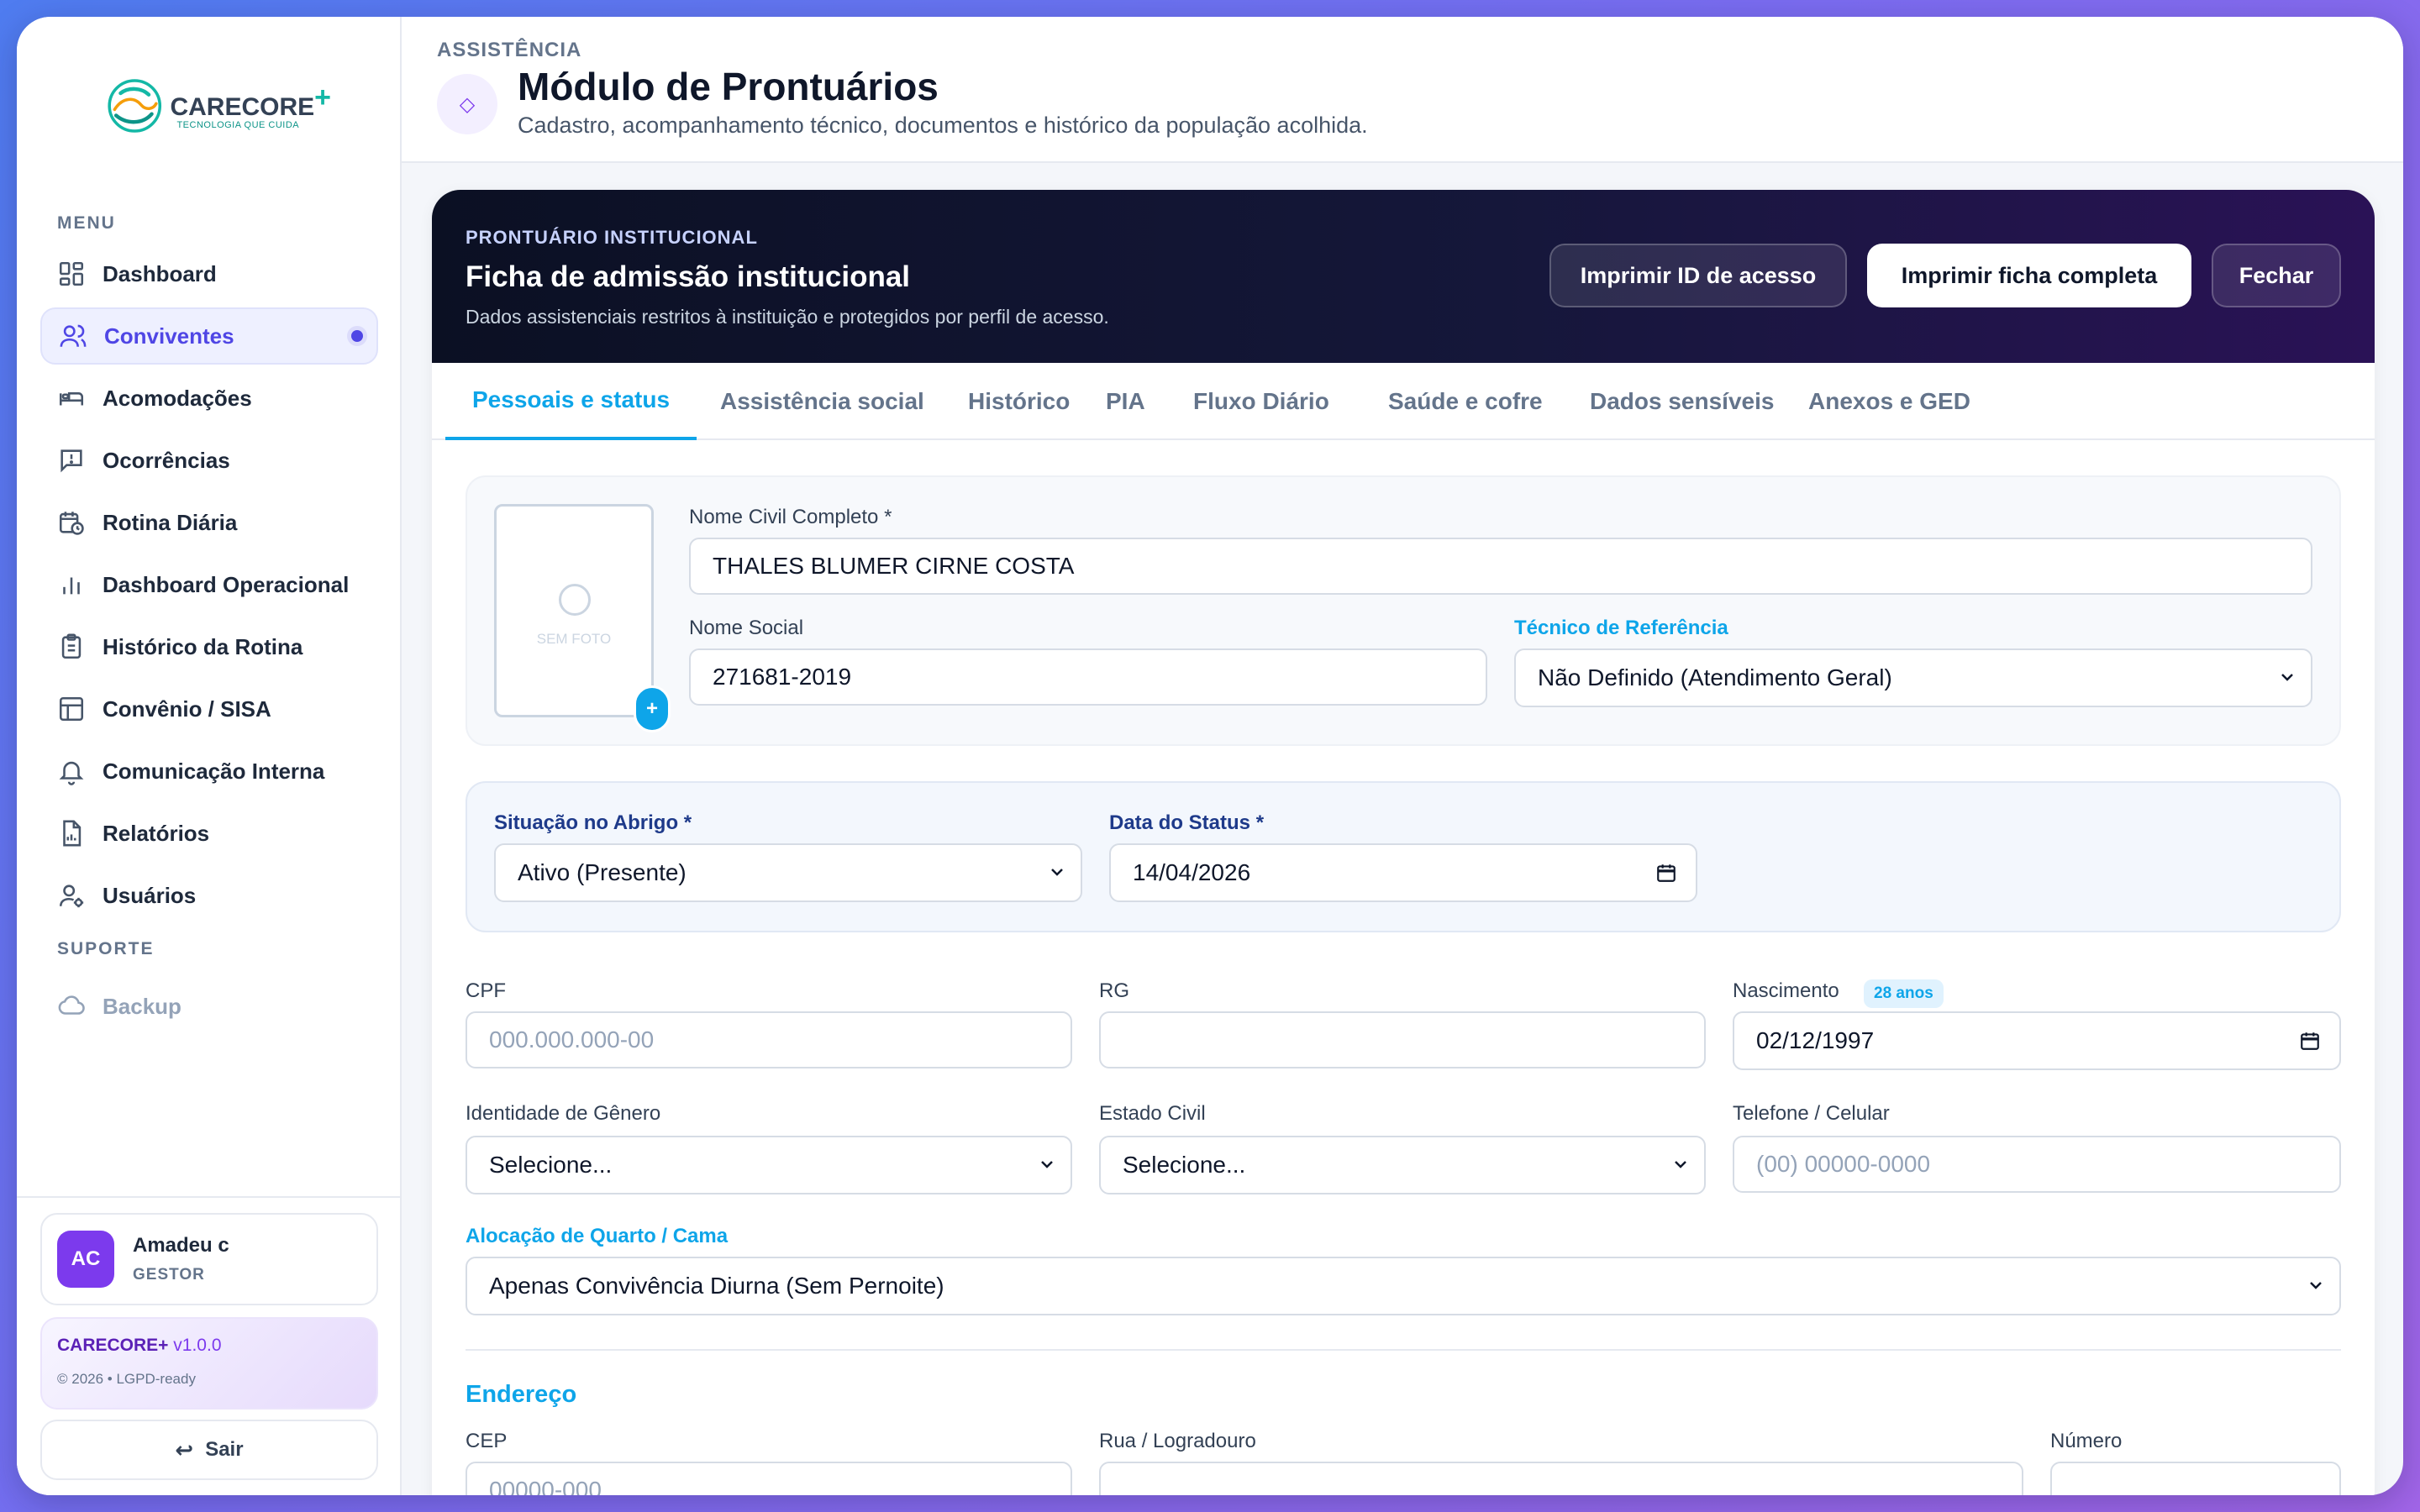 The image size is (2420, 1512). Describe the element at coordinates (1698, 275) in the screenshot. I see `print-id-button: Imprimir ID de acesso` at that location.